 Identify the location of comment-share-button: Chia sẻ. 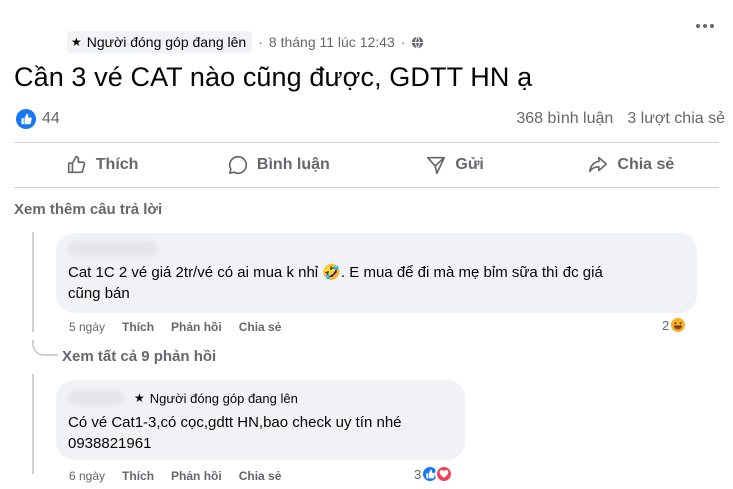
(260, 327).